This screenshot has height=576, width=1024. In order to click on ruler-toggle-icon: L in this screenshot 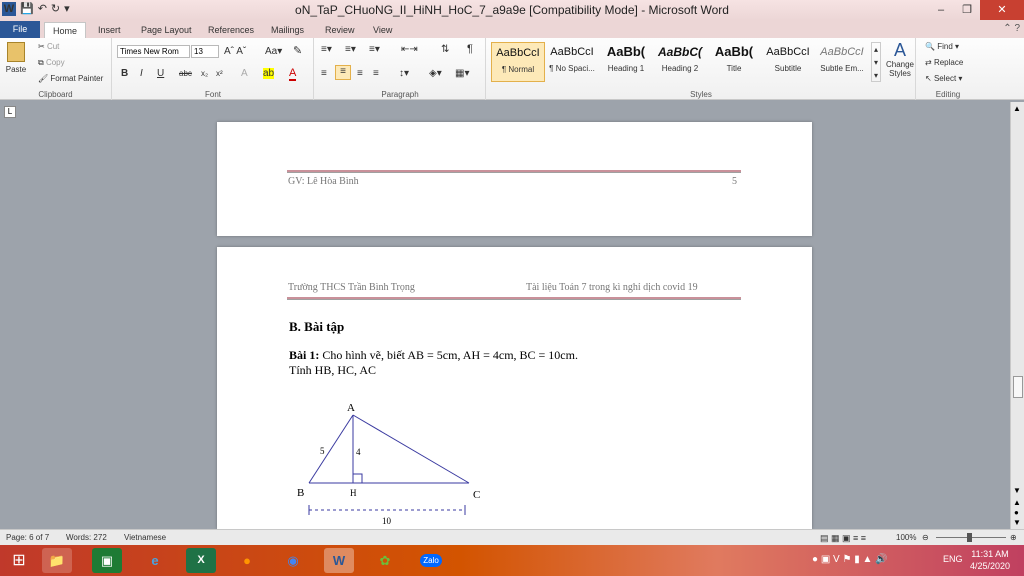, I will do `click(10, 112)`.